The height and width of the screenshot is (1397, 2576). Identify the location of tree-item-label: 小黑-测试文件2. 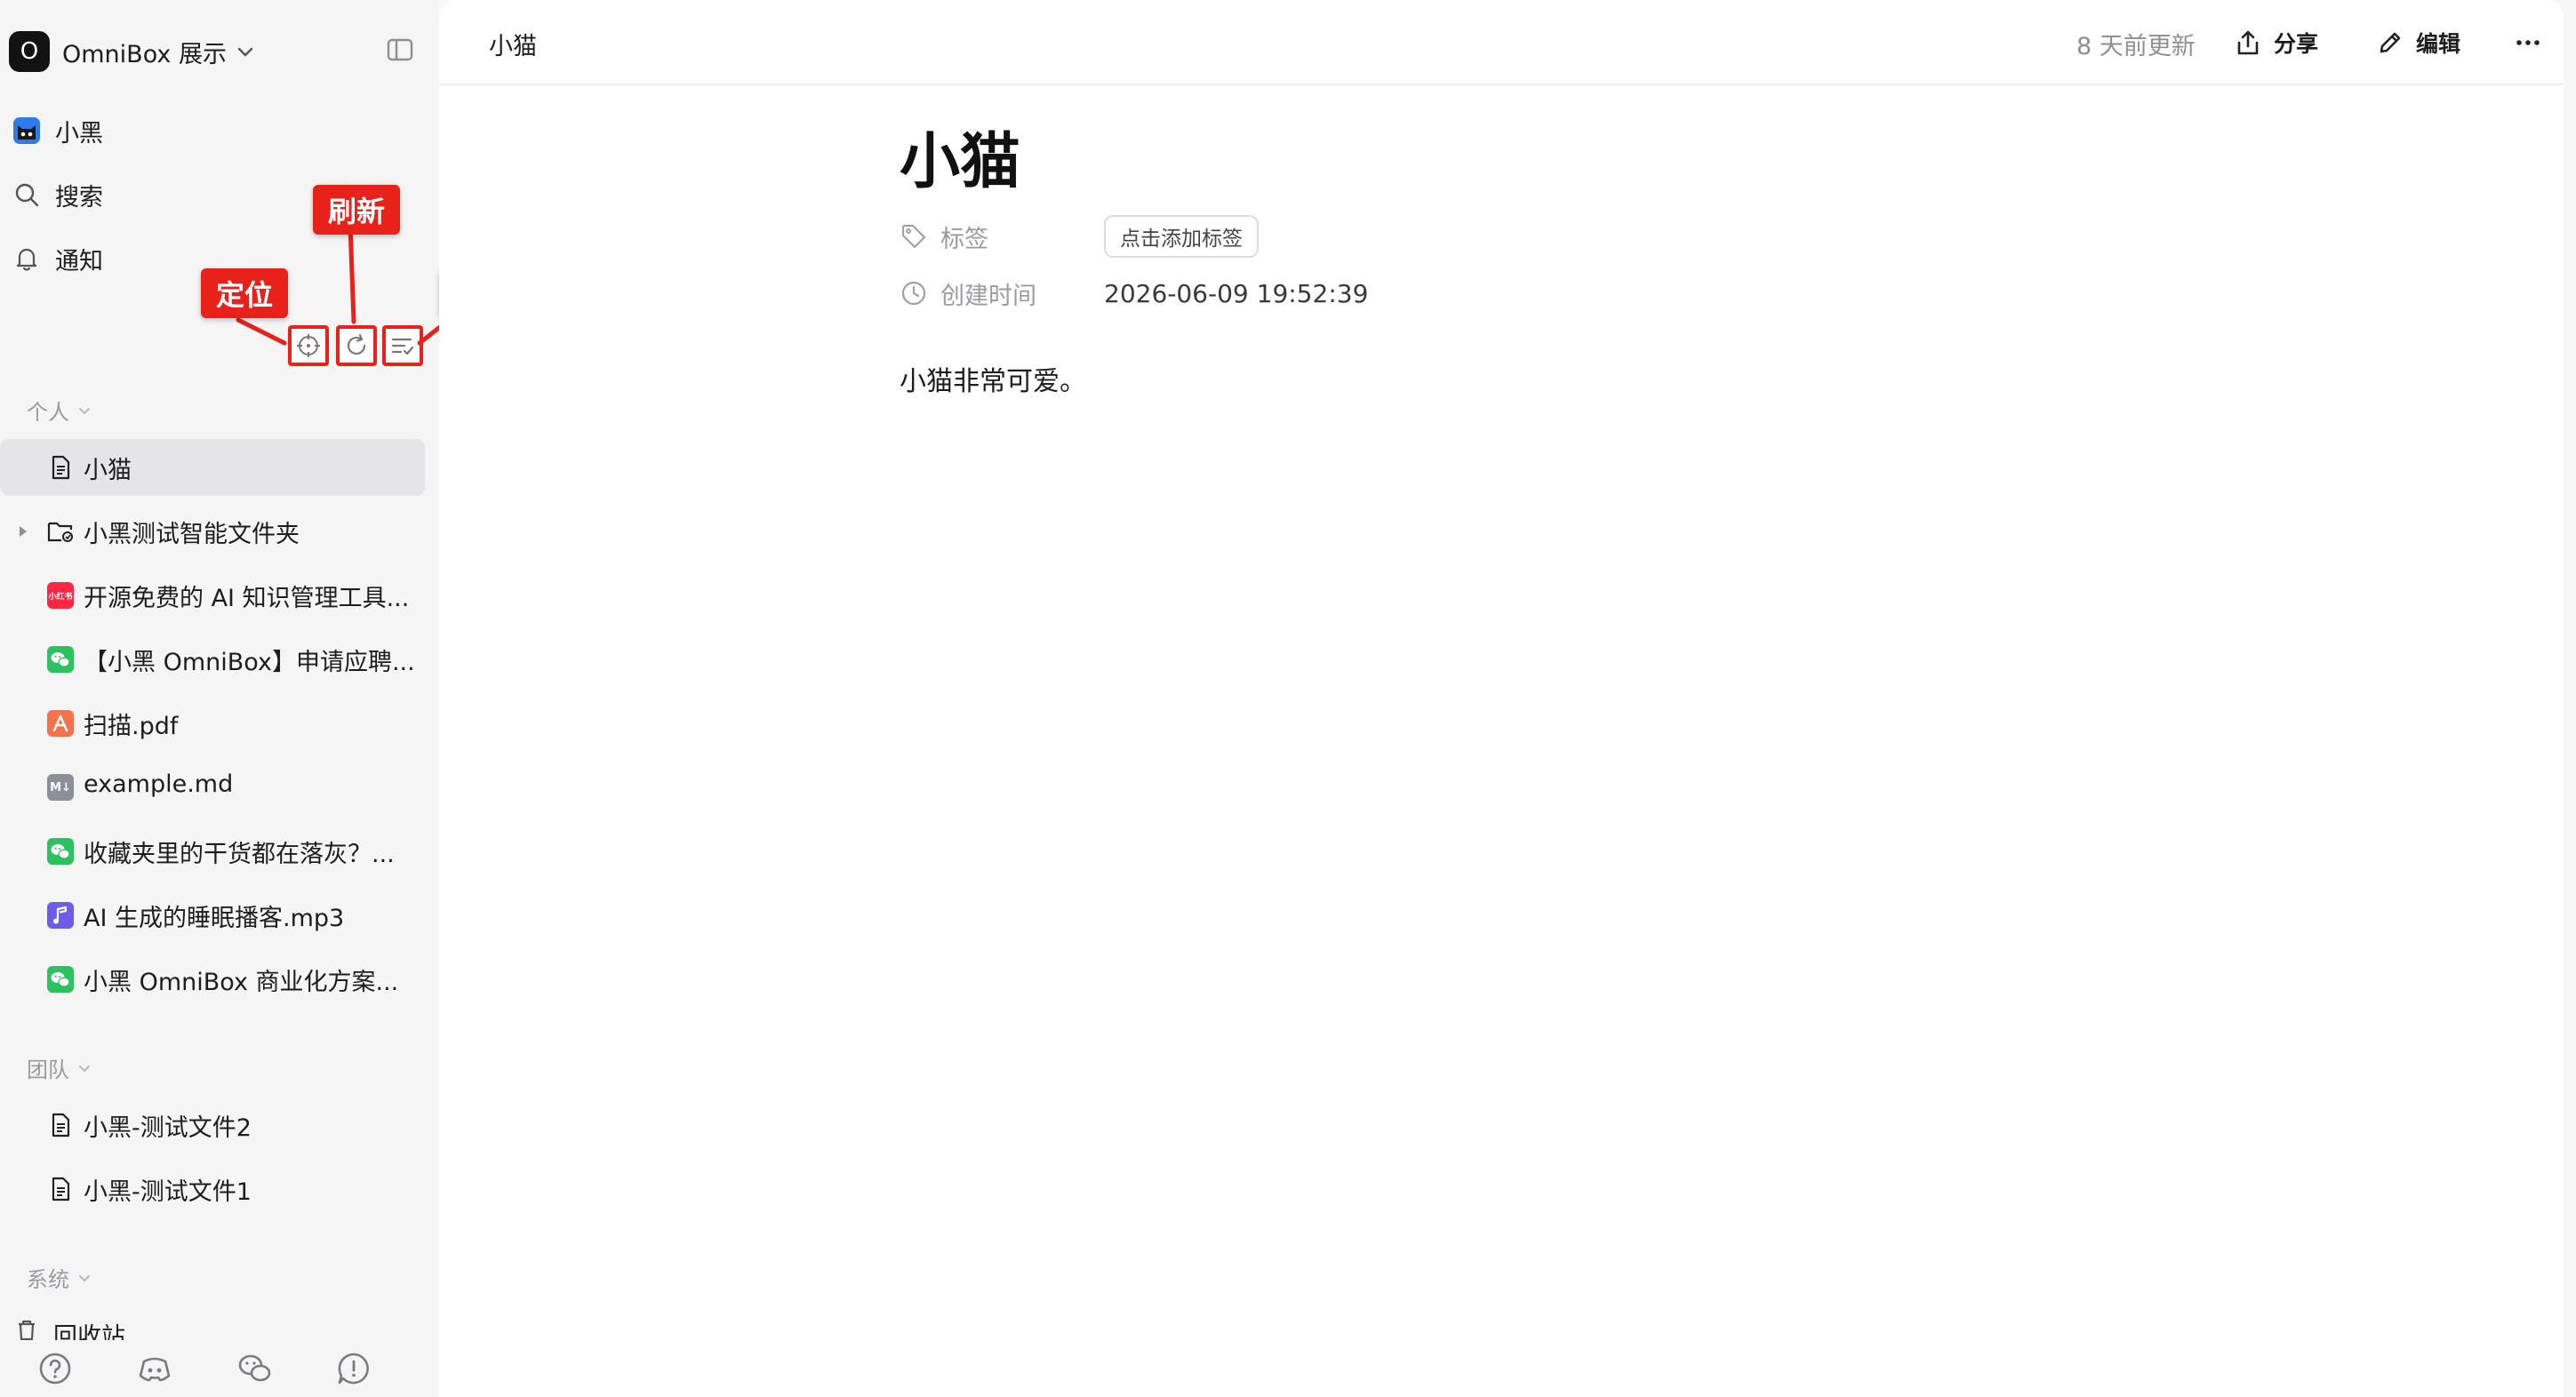
(168, 1128).